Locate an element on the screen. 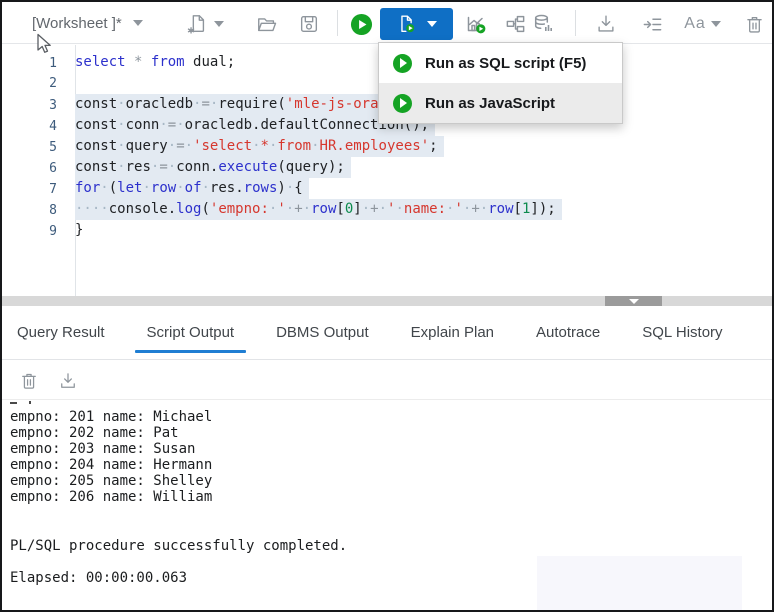  menu-item-label: Run as SQL script (F5) is located at coordinates (506, 63).